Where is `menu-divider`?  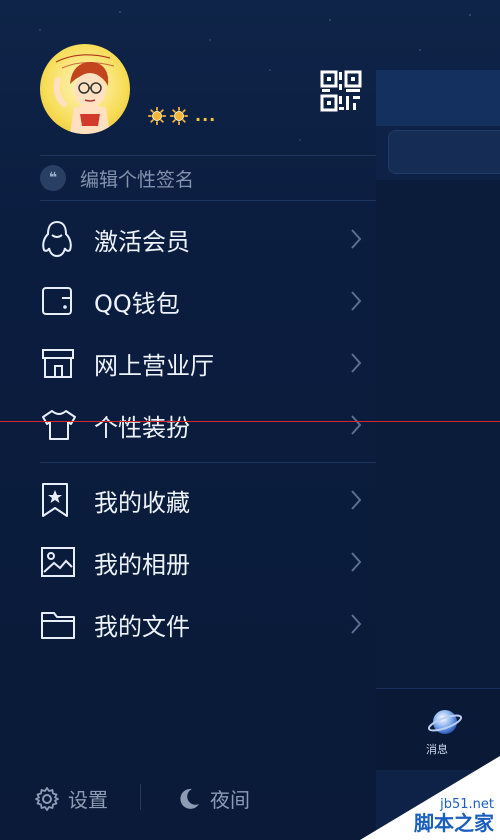
menu-divider is located at coordinates (208, 462).